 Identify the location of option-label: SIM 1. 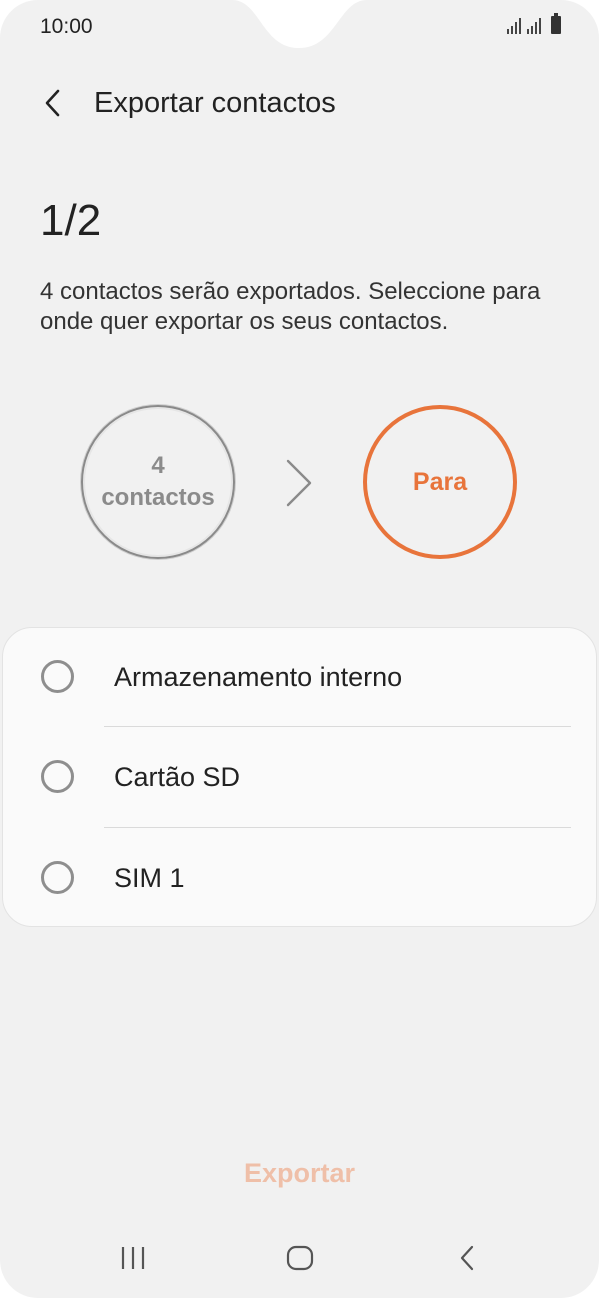
(149, 878).